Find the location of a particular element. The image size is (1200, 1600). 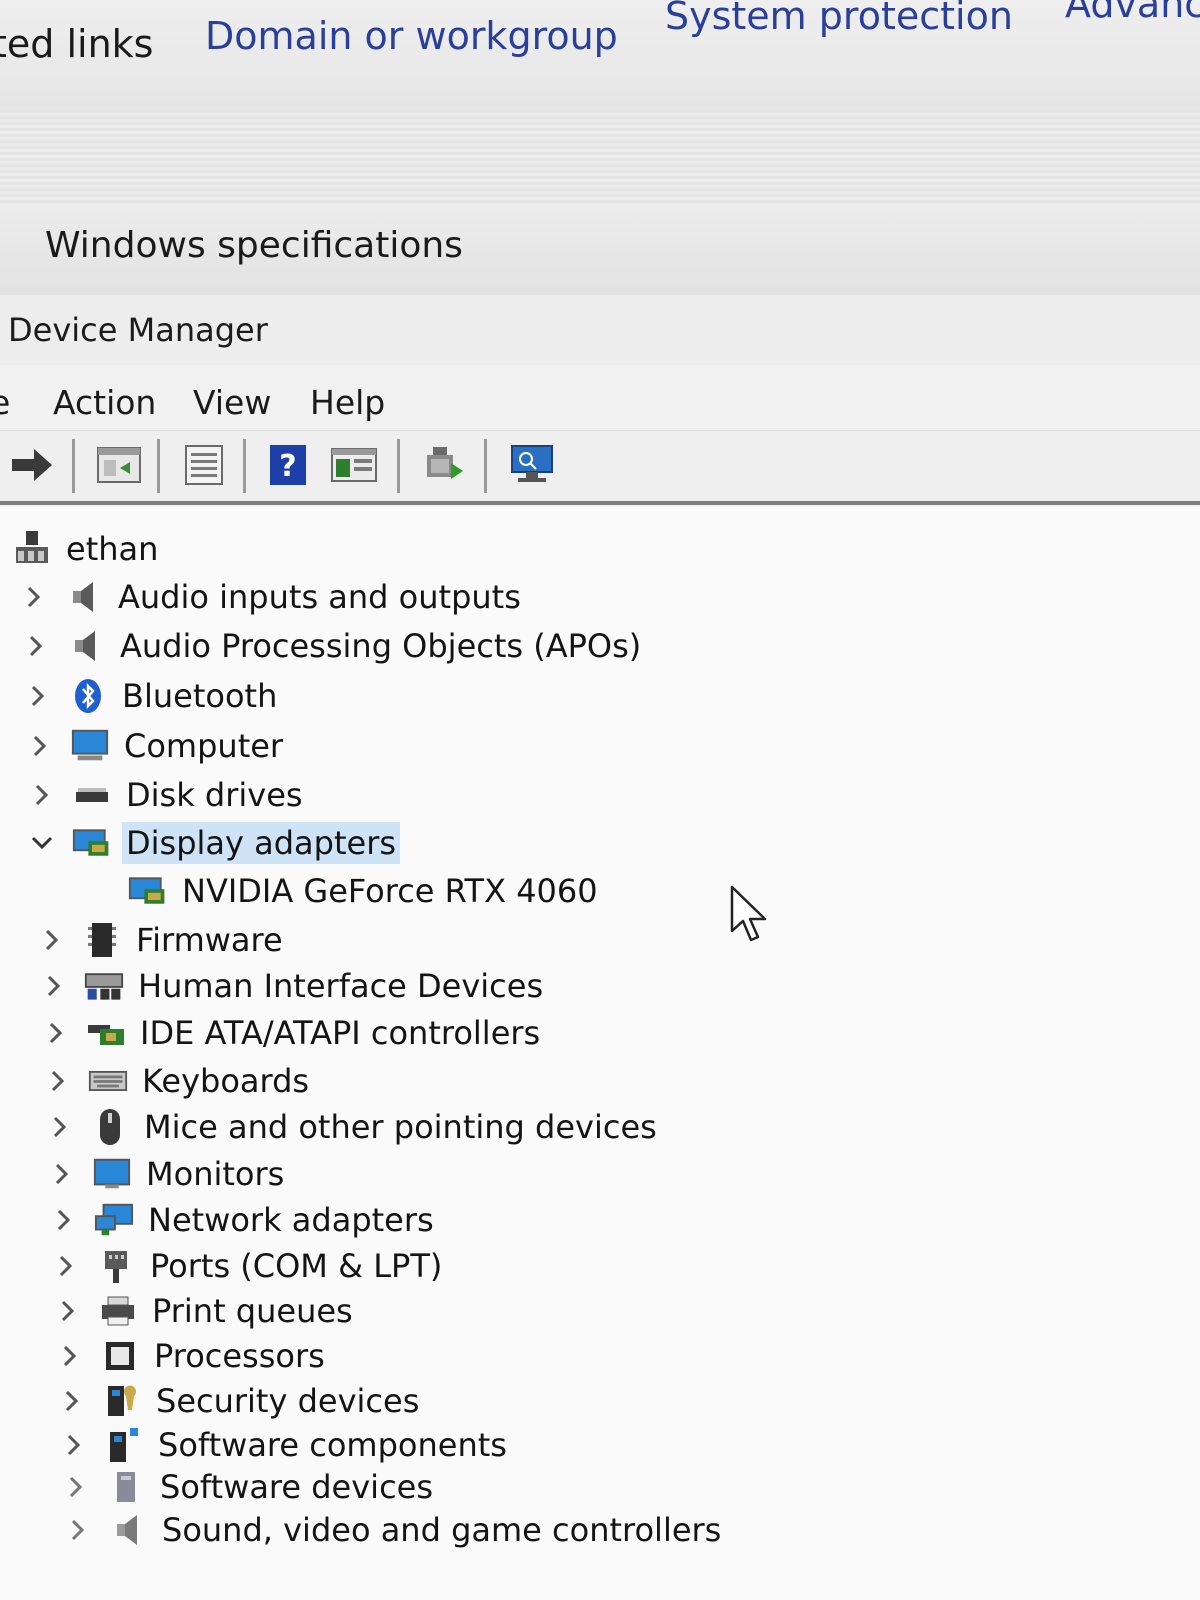

disk-drive-icon is located at coordinates (92, 795).